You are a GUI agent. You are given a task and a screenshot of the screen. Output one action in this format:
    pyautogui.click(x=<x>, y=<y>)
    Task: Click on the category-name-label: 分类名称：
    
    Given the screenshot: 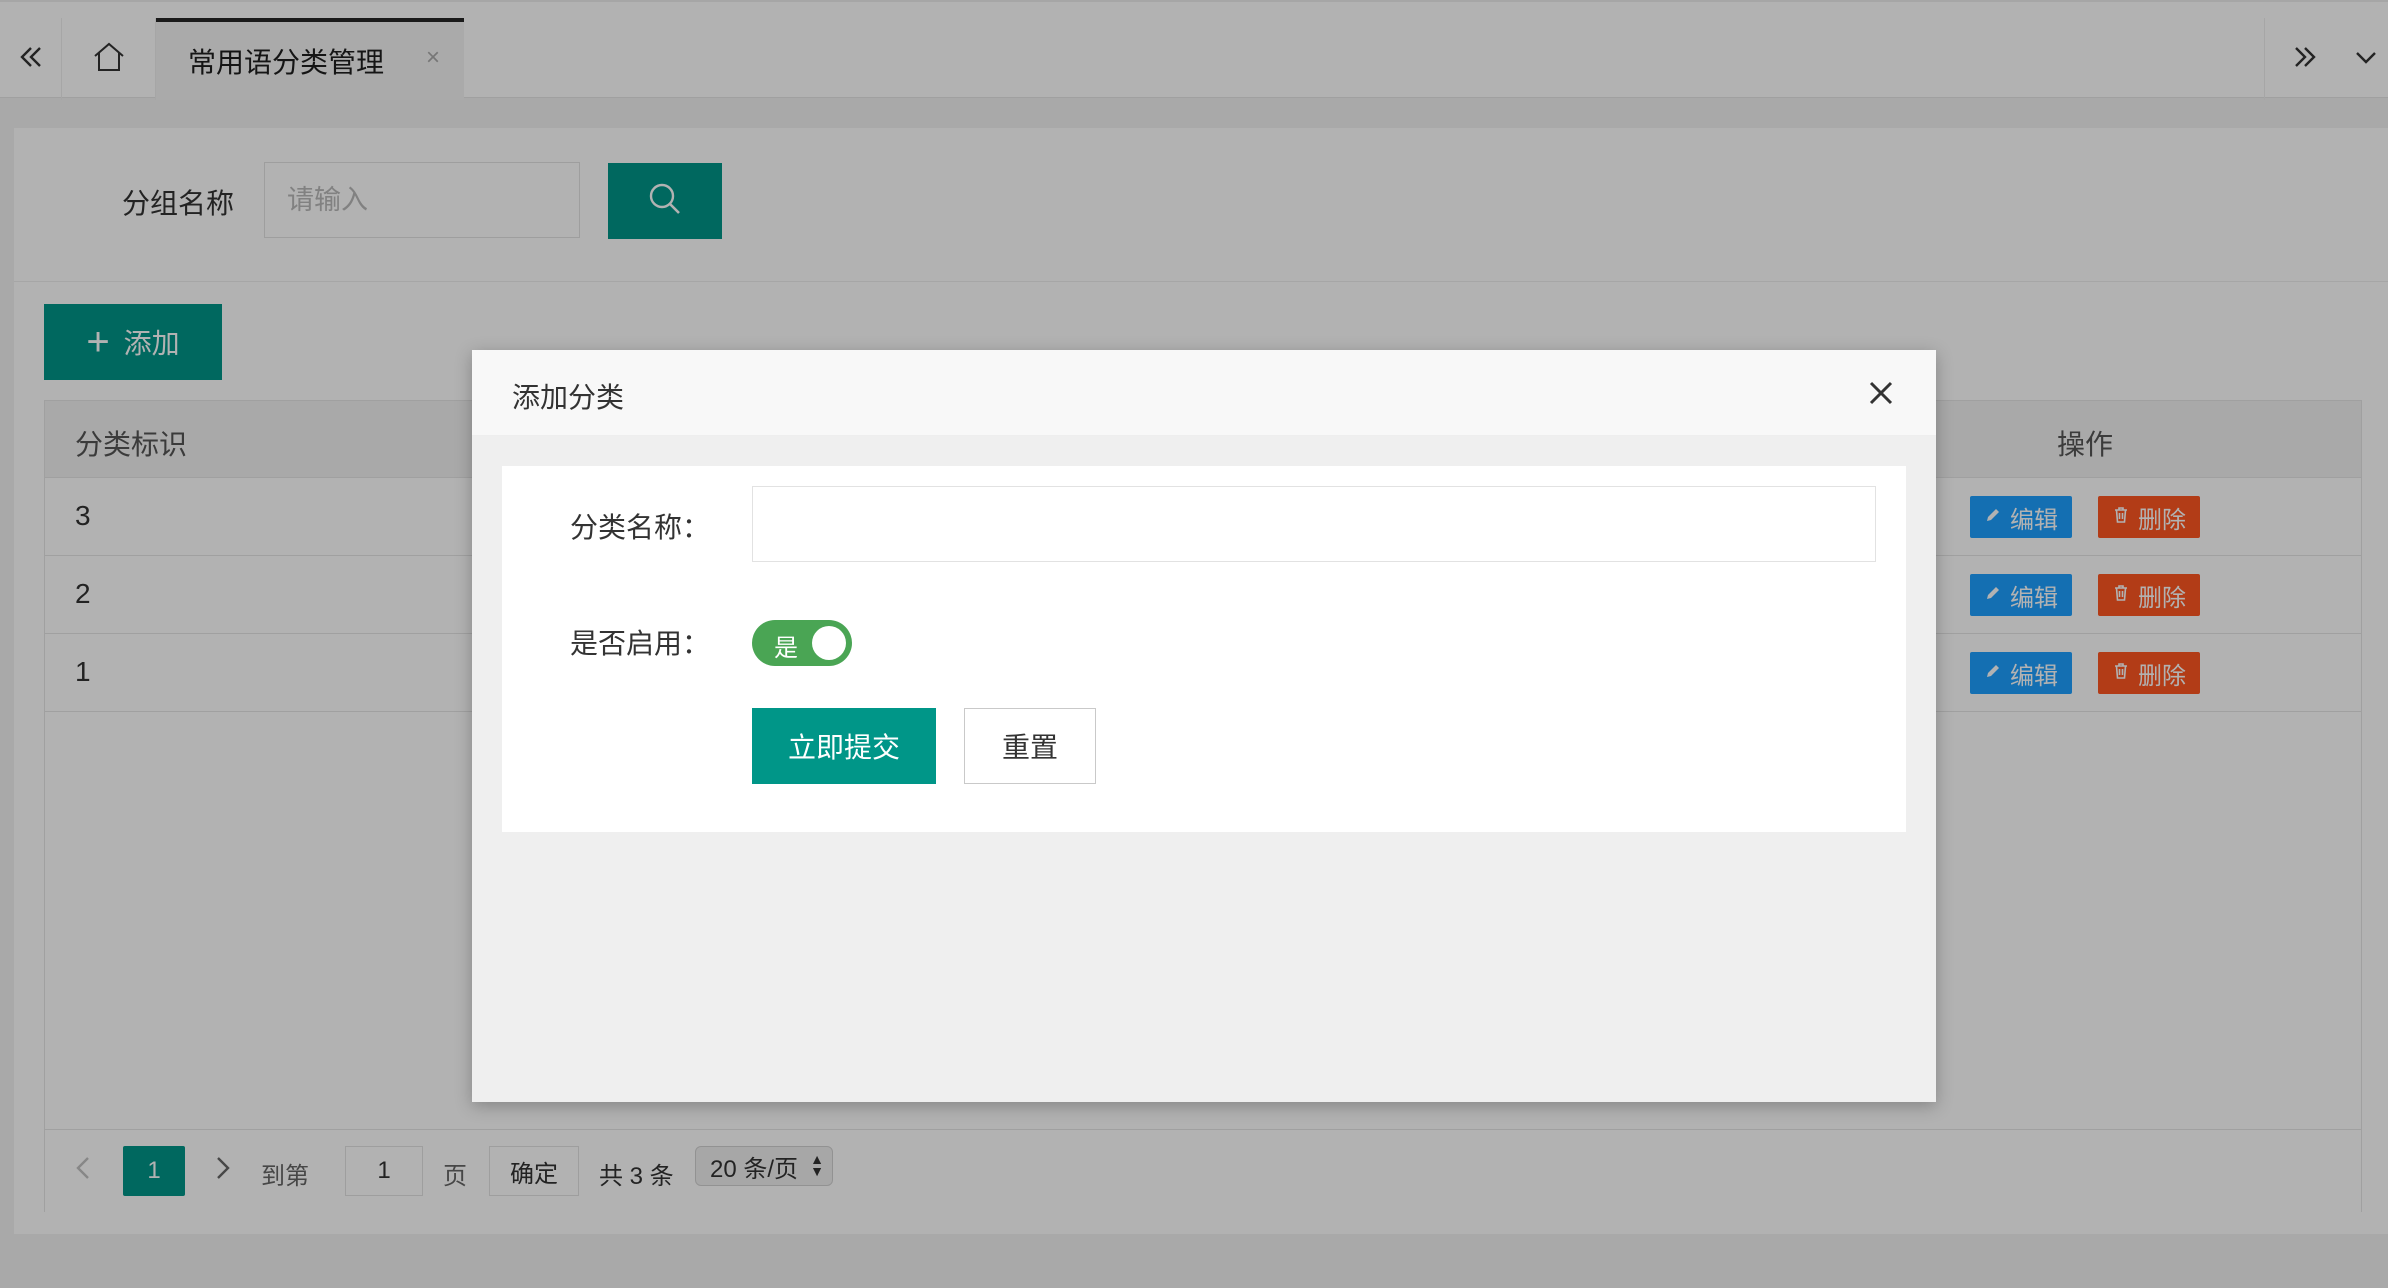 What is the action you would take?
    pyautogui.click(x=639, y=527)
    